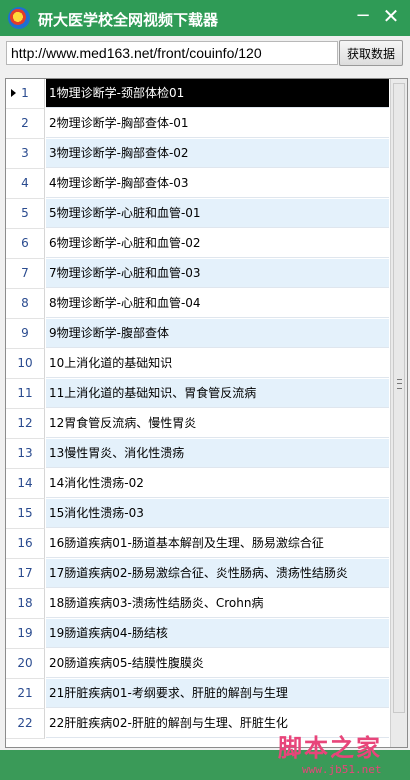 The image size is (410, 780). I want to click on table-row: 4 4物理诊断学-胸部查体-03, so click(198, 184).